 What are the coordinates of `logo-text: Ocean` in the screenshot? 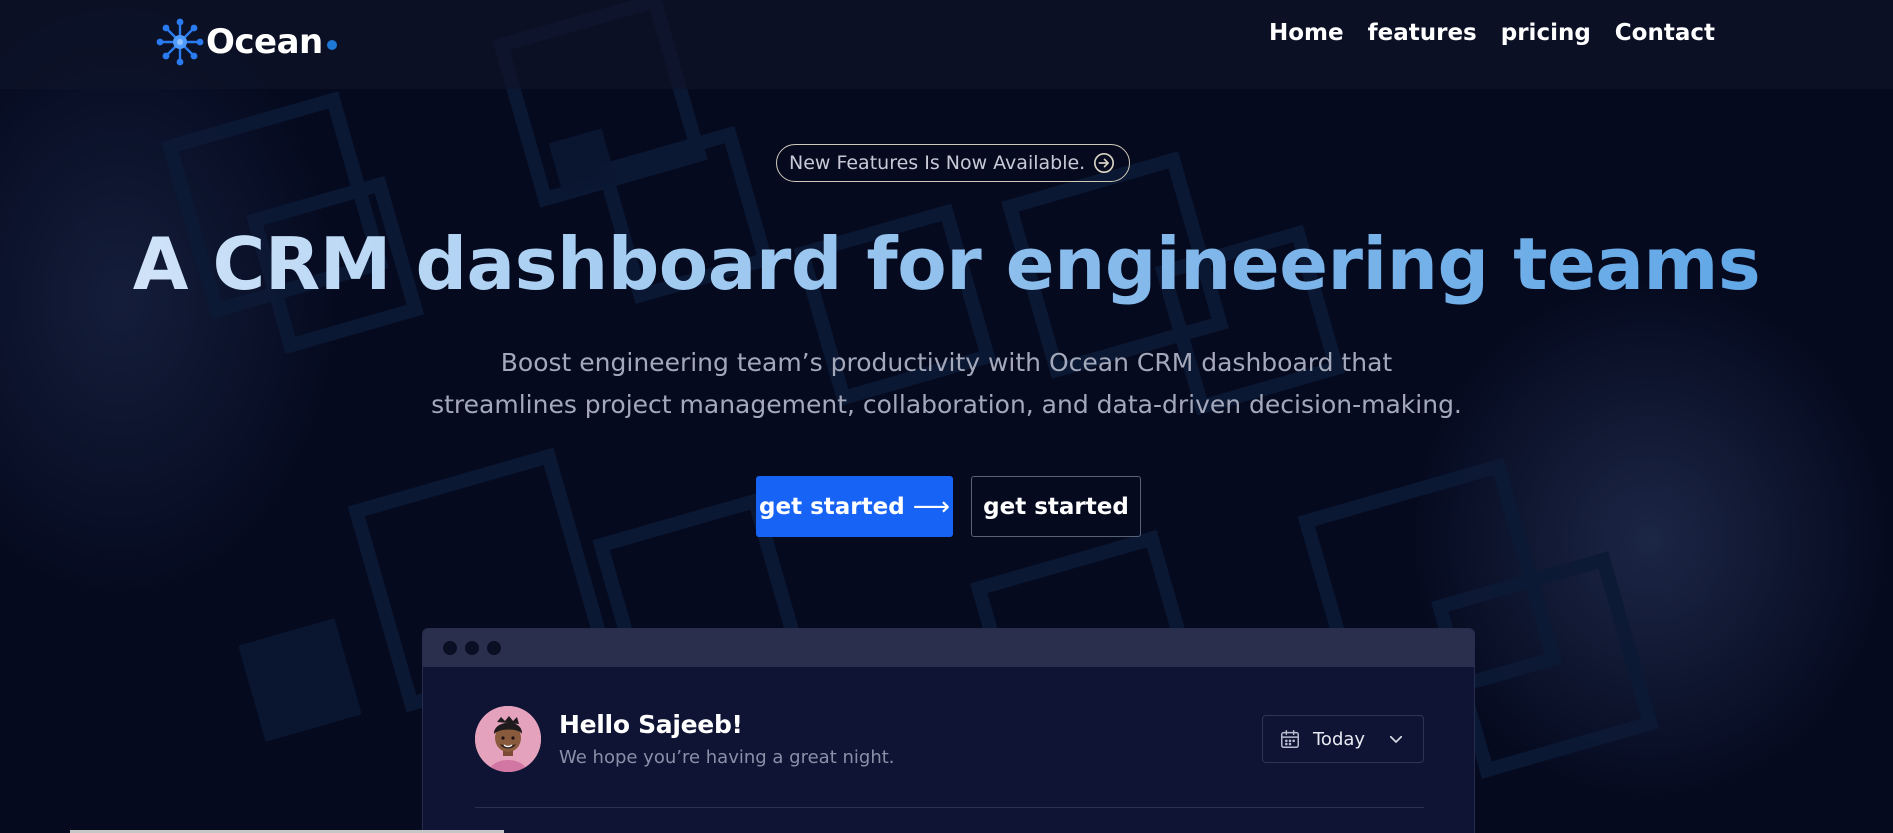 It's located at (264, 42).